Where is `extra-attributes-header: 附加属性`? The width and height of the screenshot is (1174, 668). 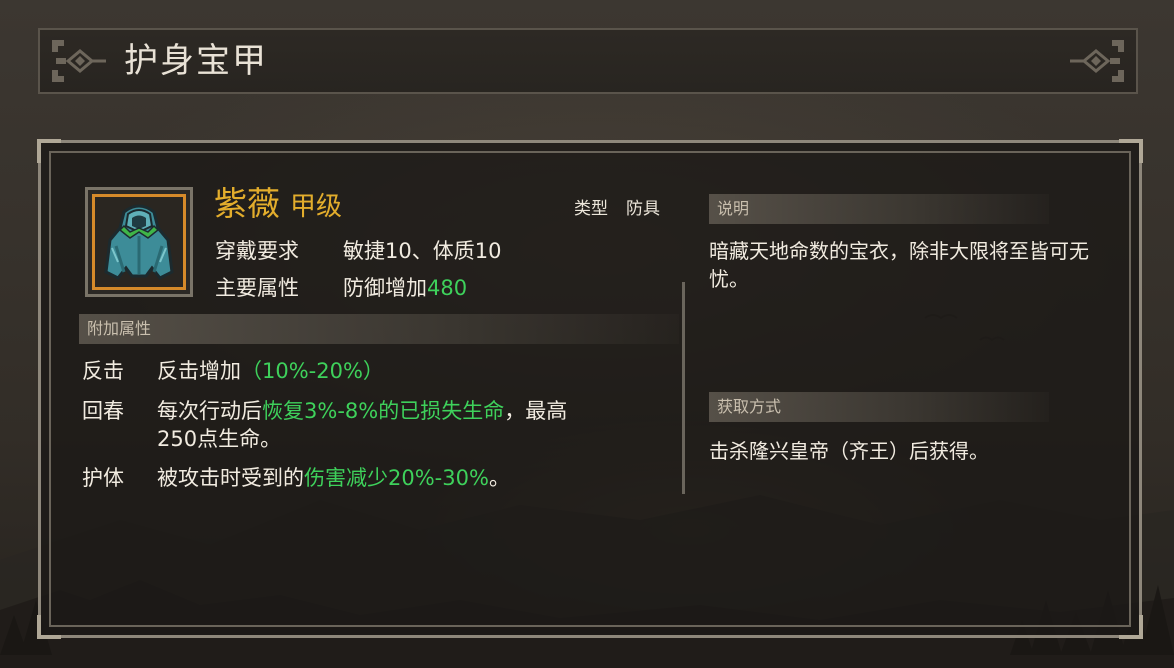
extra-attributes-header: 附加属性 is located at coordinates (379, 329).